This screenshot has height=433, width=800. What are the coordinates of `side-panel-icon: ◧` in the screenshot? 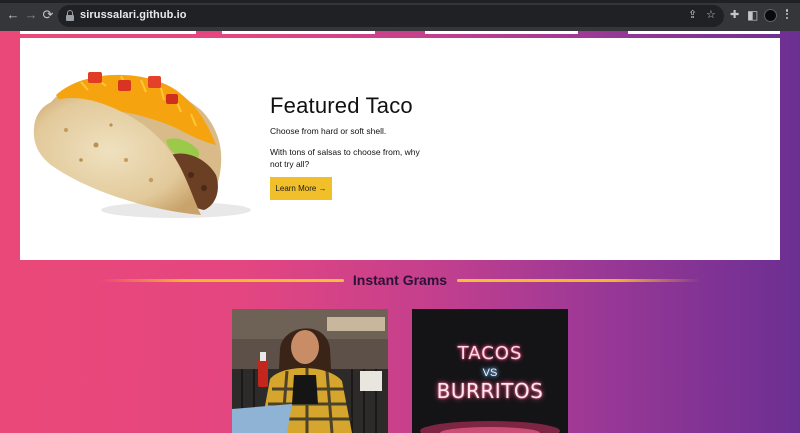 It's located at (752, 15).